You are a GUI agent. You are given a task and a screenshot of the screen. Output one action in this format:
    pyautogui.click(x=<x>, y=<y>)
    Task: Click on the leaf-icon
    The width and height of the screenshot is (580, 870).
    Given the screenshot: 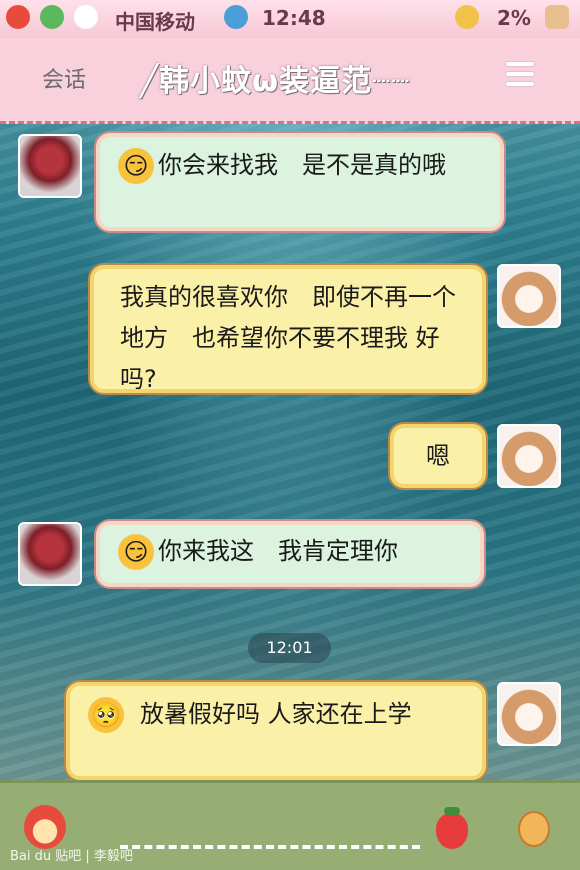 What is the action you would take?
    pyautogui.click(x=52, y=17)
    